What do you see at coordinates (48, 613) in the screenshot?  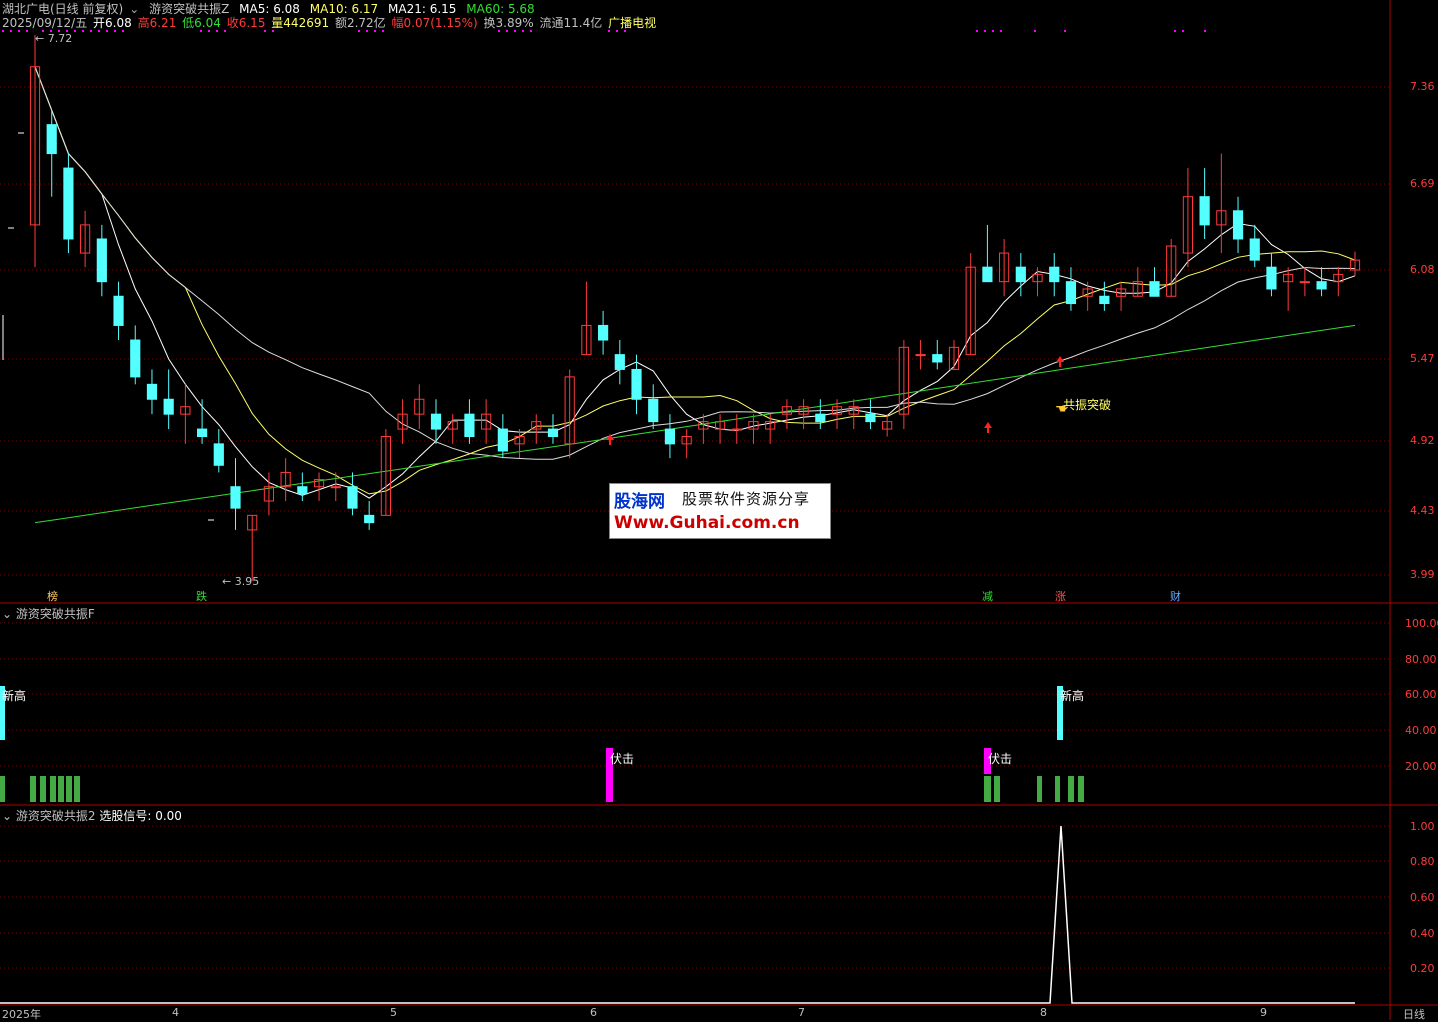 I see `sub1-title: ⌄ 游资突破共振F` at bounding box center [48, 613].